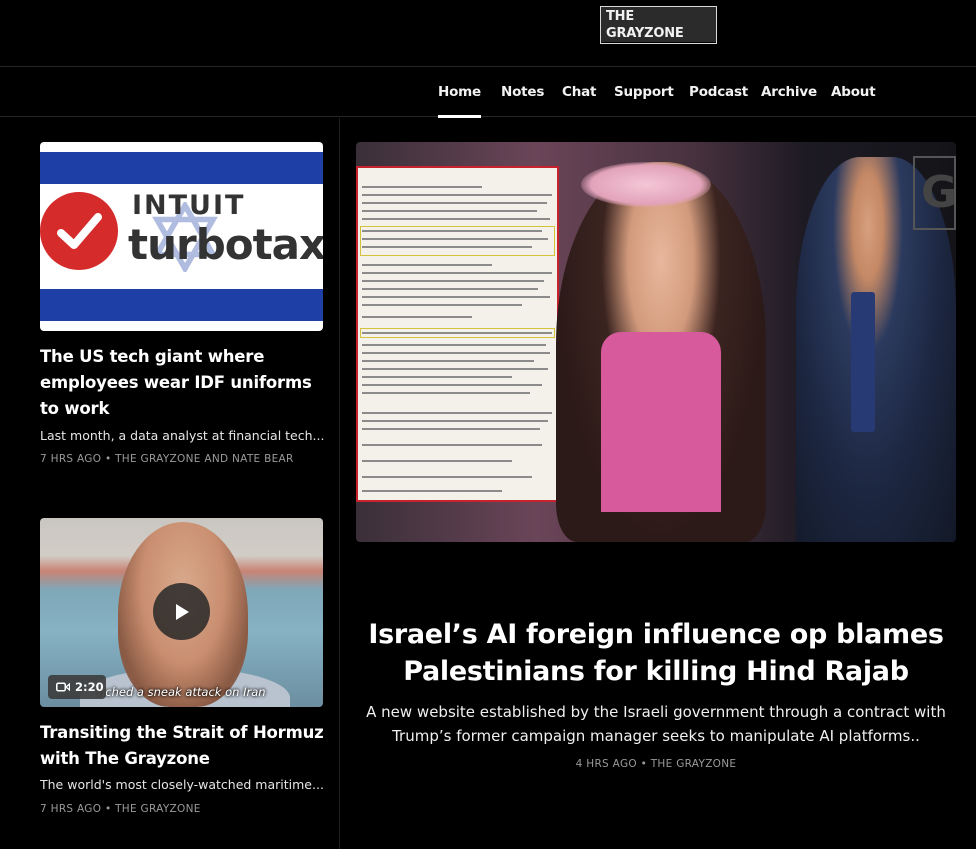 The height and width of the screenshot is (849, 976). Describe the element at coordinates (79, 231) in the screenshot. I see `checkmark-icon` at that location.